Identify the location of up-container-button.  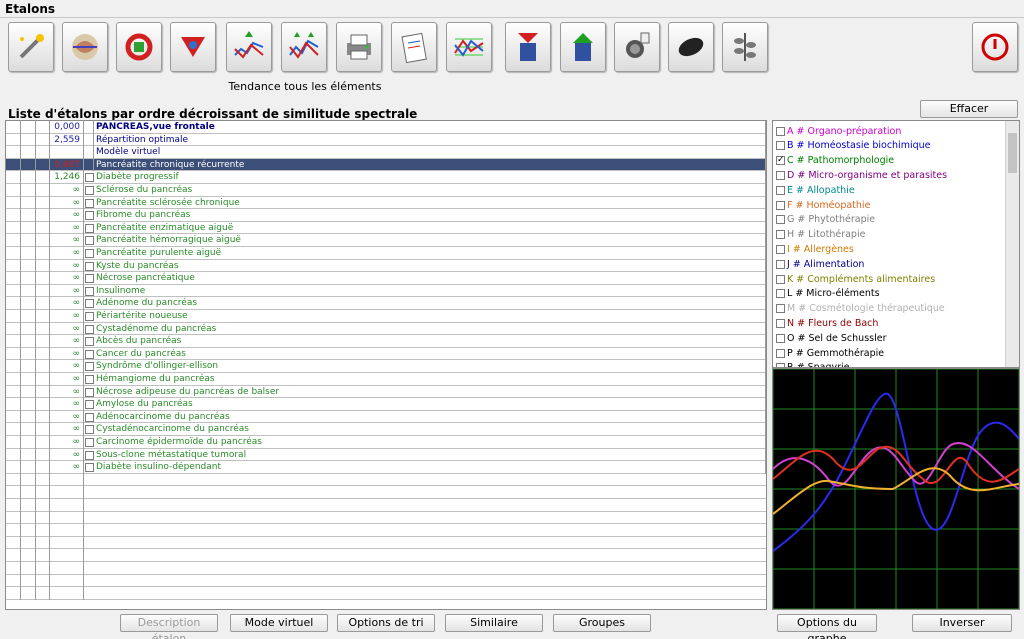
(583, 47).